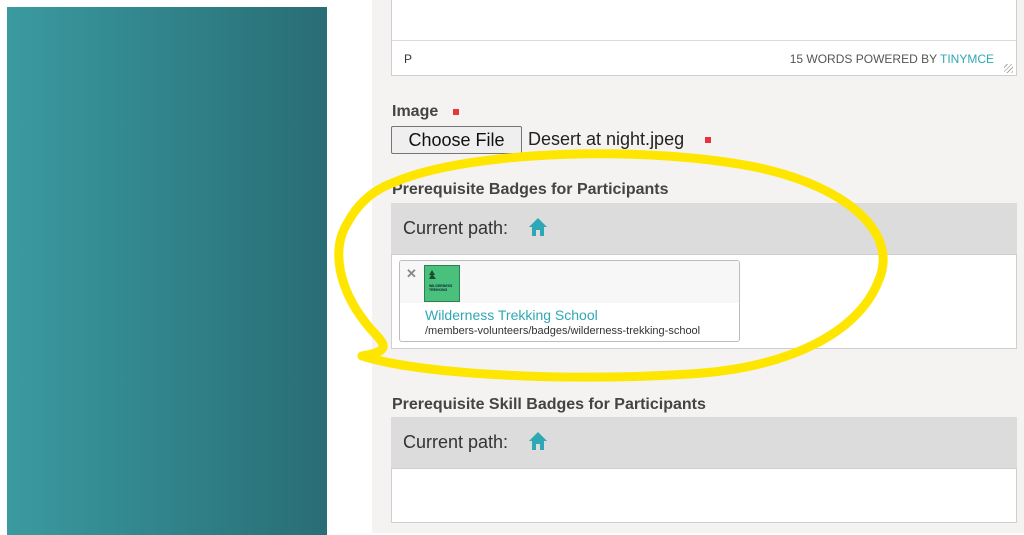 The image size is (1024, 535). What do you see at coordinates (411, 274) in the screenshot?
I see `close-icon: ✕` at bounding box center [411, 274].